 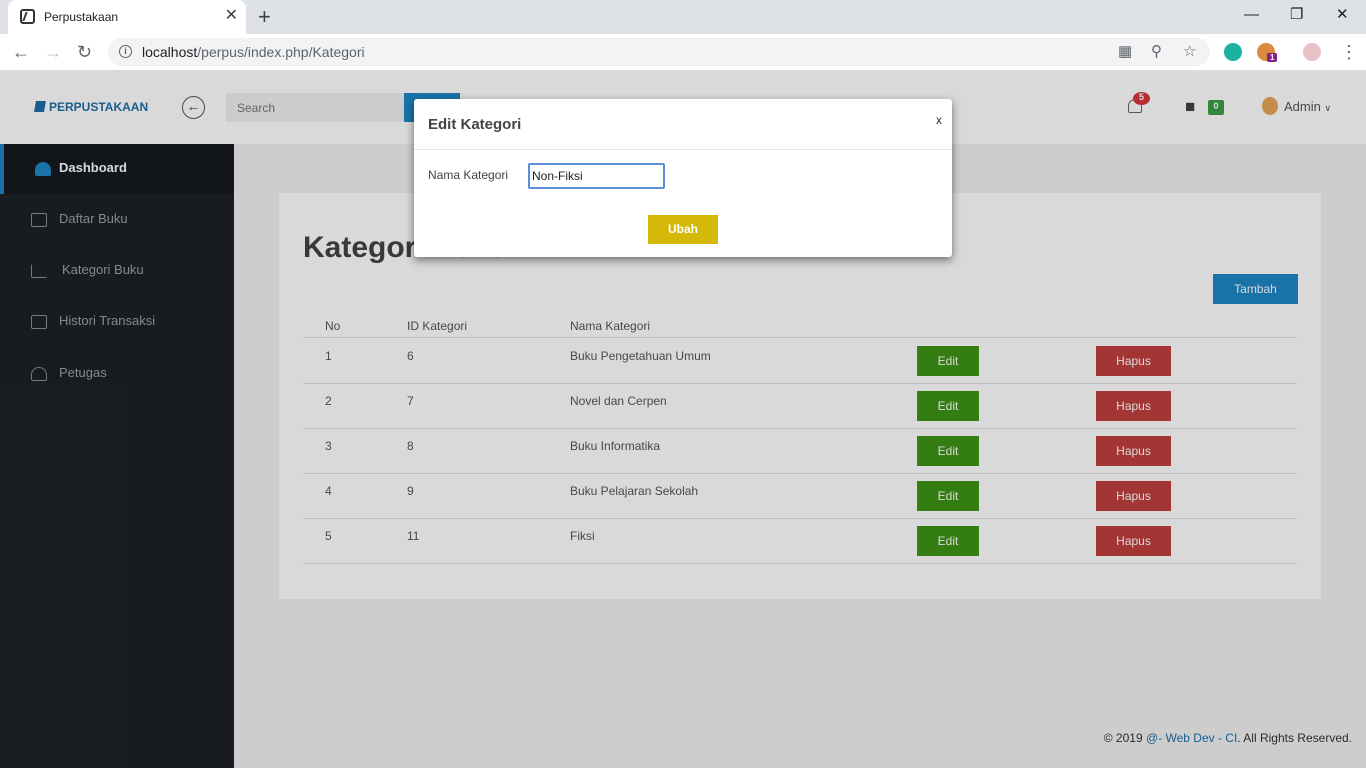 What do you see at coordinates (53, 52) in the screenshot?
I see `forward-arrow-icon: →` at bounding box center [53, 52].